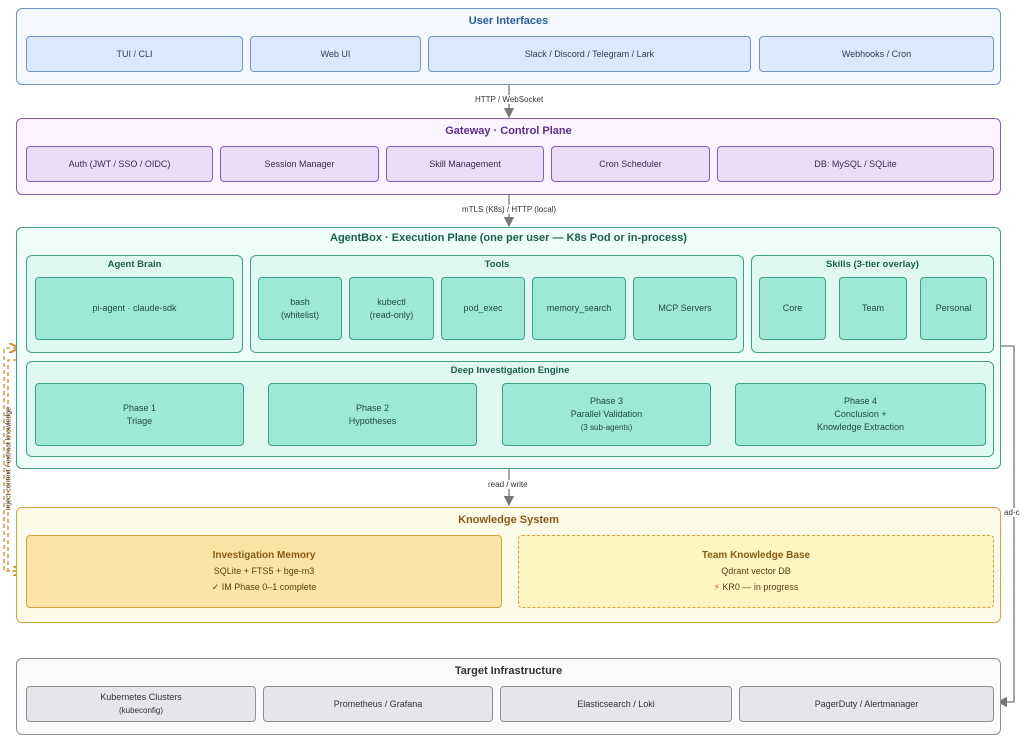  Describe the element at coordinates (792, 308) in the screenshot. I see `skill-core: Core` at that location.